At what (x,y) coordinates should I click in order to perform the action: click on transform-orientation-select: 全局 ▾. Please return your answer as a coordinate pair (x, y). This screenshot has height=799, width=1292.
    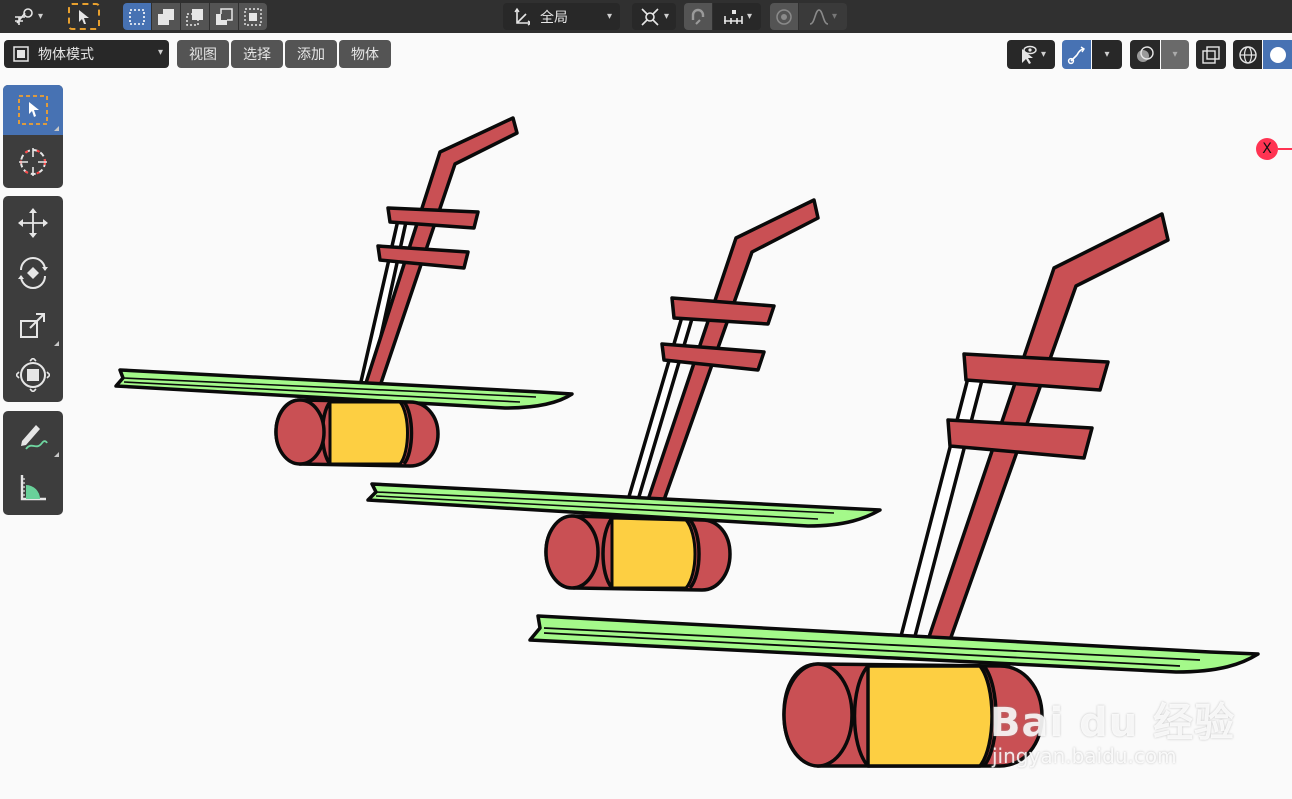
    Looking at the image, I should click on (575, 16).